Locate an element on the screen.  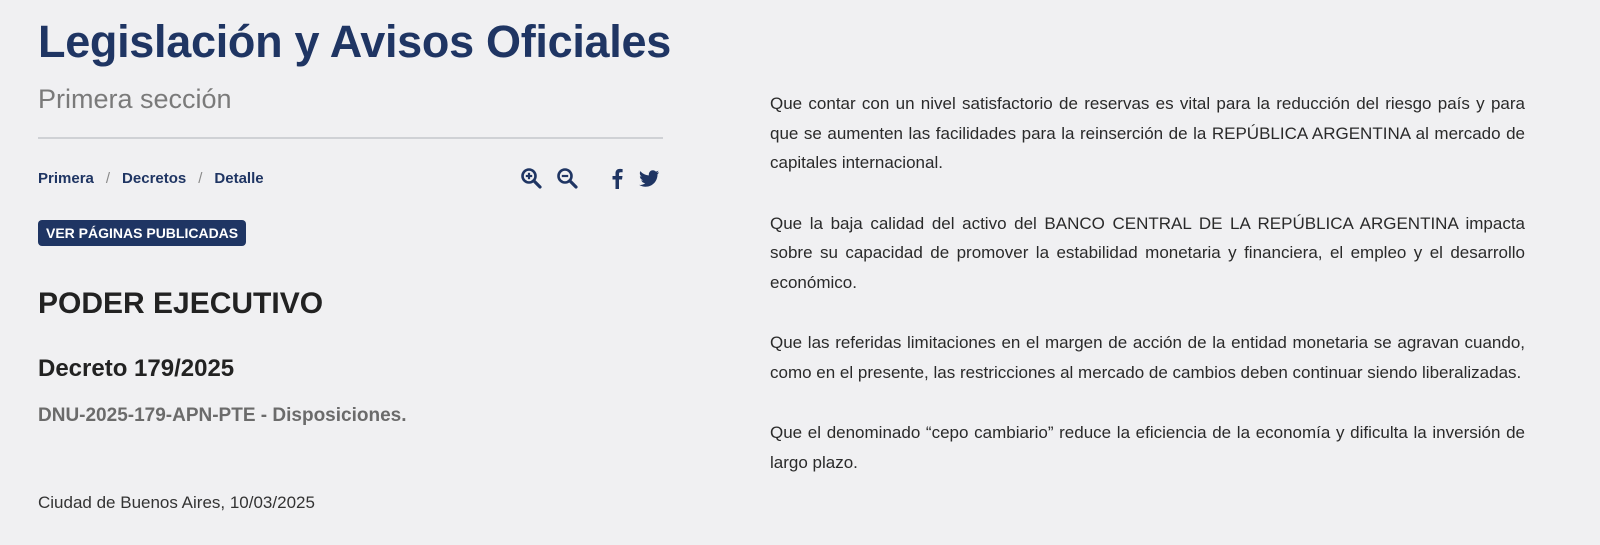
zoom-in-button is located at coordinates (531, 178).